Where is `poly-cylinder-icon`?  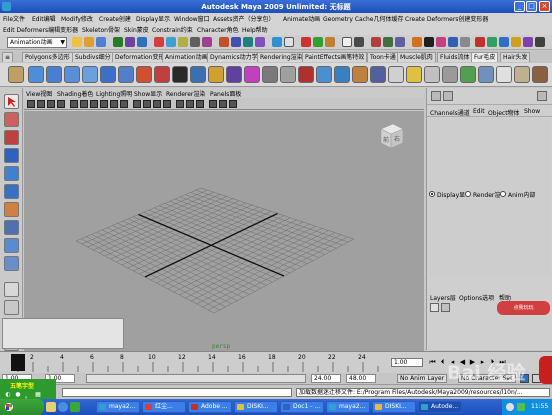 poly-cylinder-icon is located at coordinates (72, 74).